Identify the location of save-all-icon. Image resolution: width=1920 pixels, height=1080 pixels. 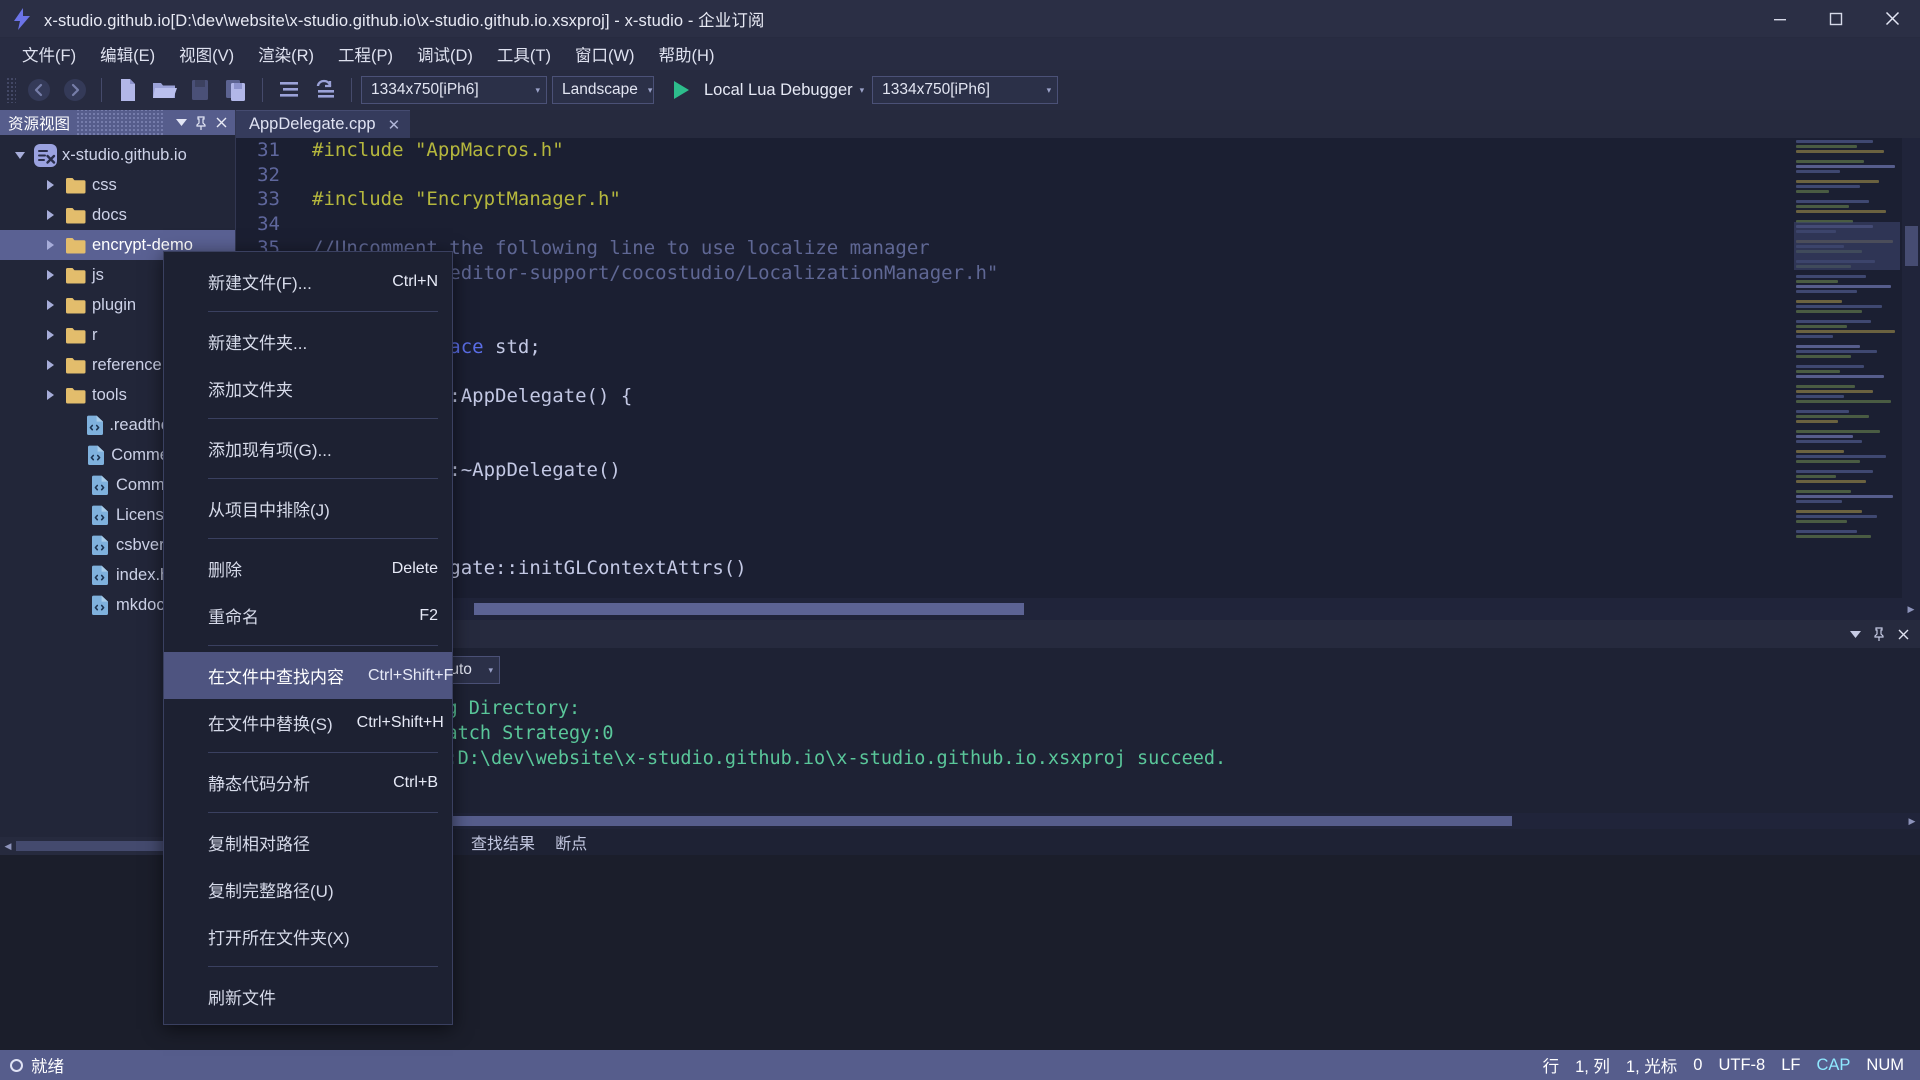
(236, 90).